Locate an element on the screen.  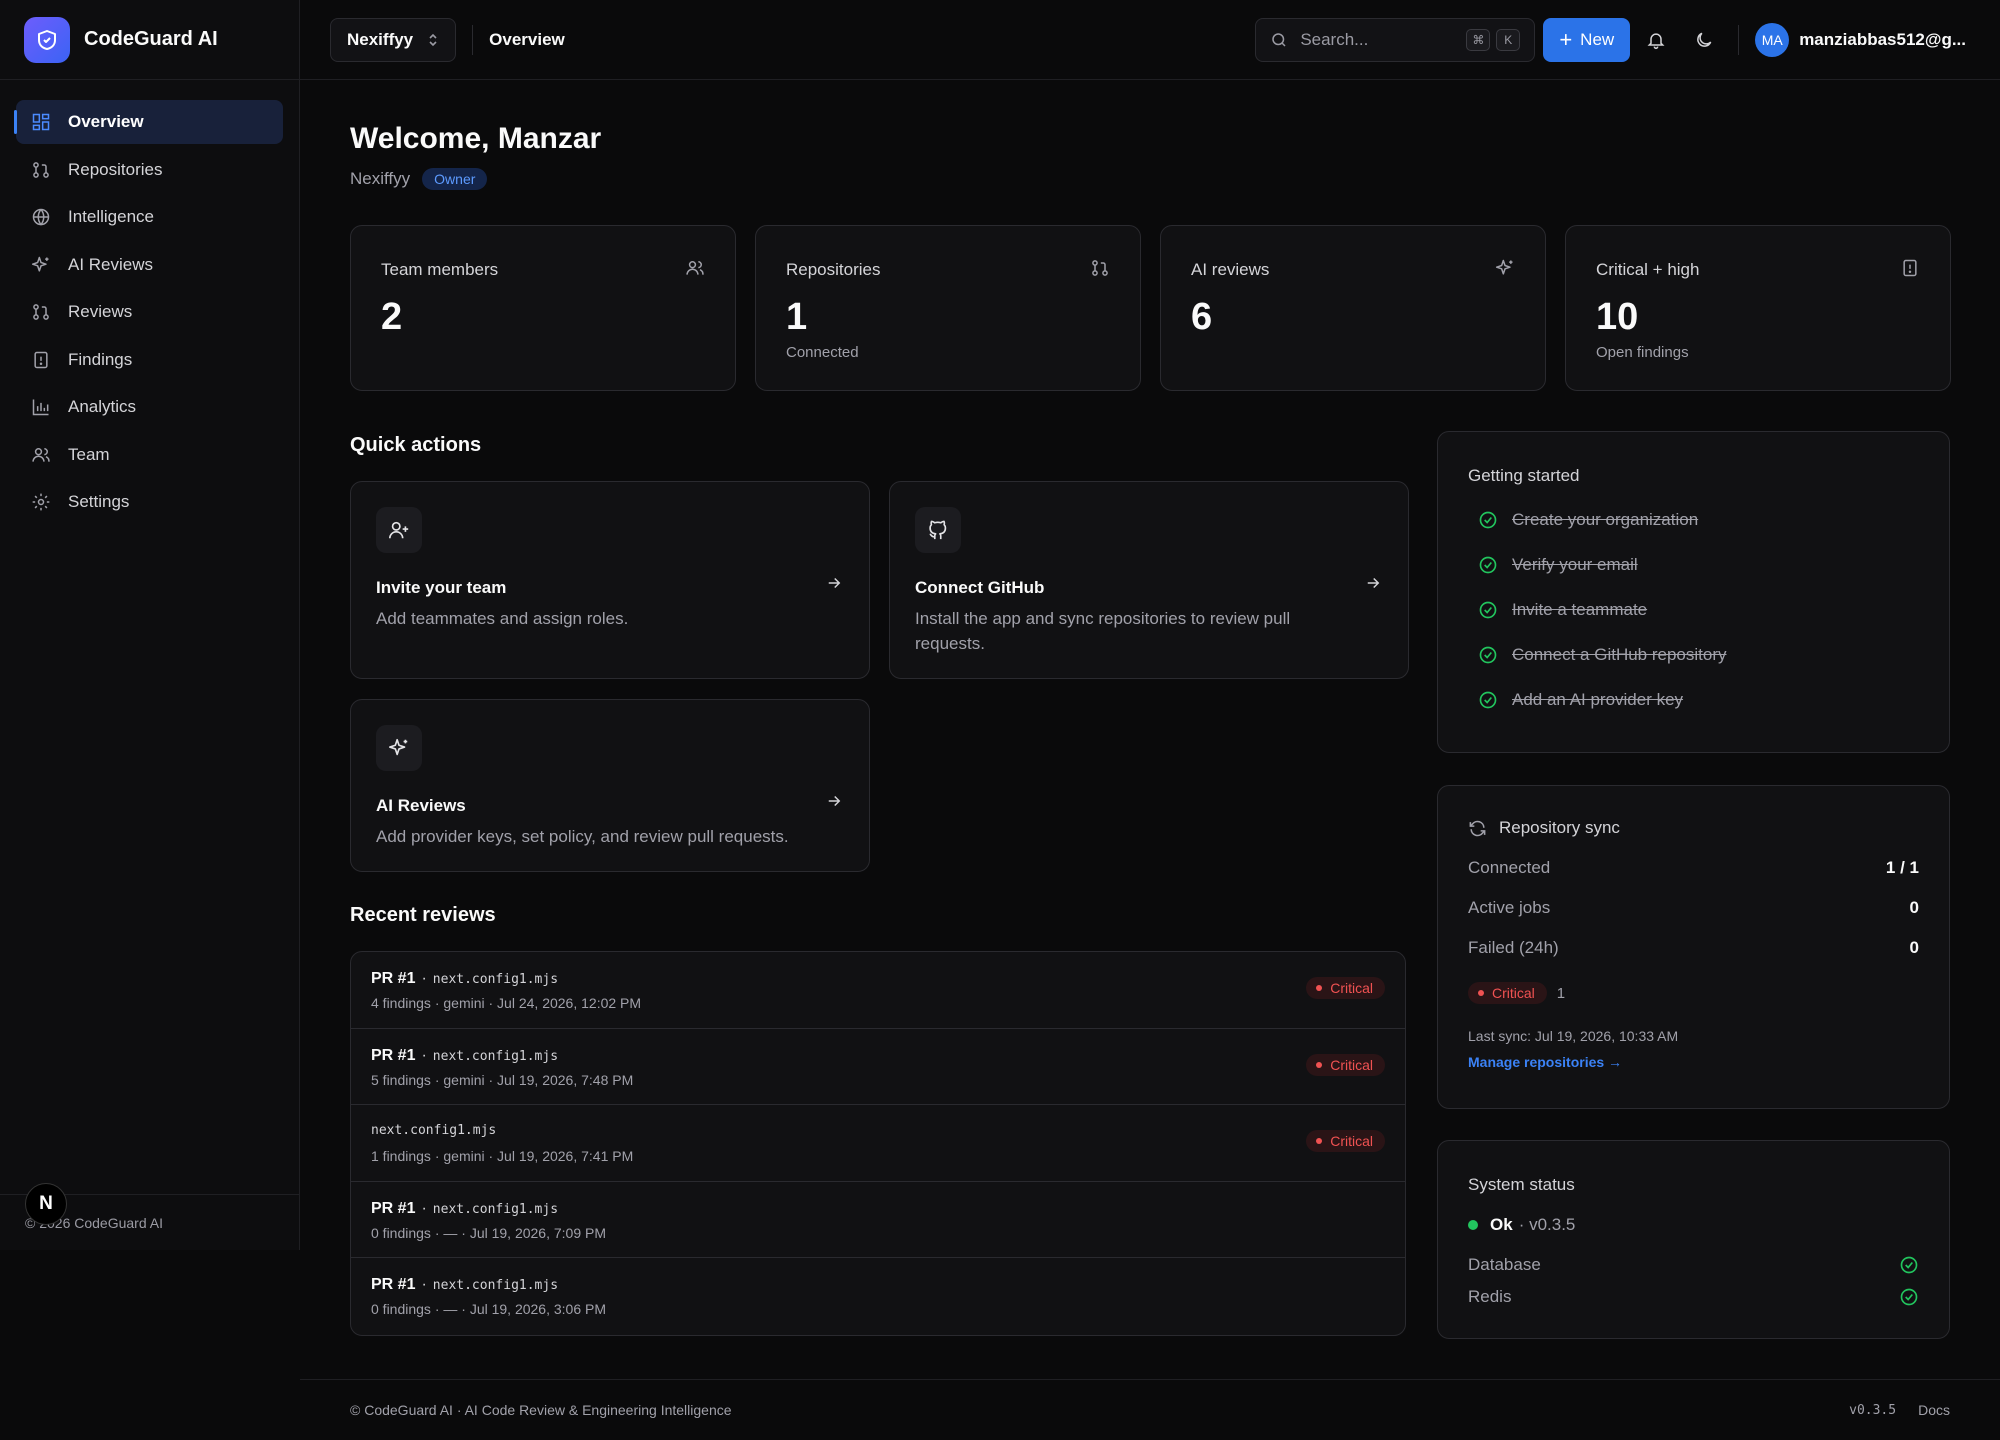
theme-toggle-button is located at coordinates (1704, 40).